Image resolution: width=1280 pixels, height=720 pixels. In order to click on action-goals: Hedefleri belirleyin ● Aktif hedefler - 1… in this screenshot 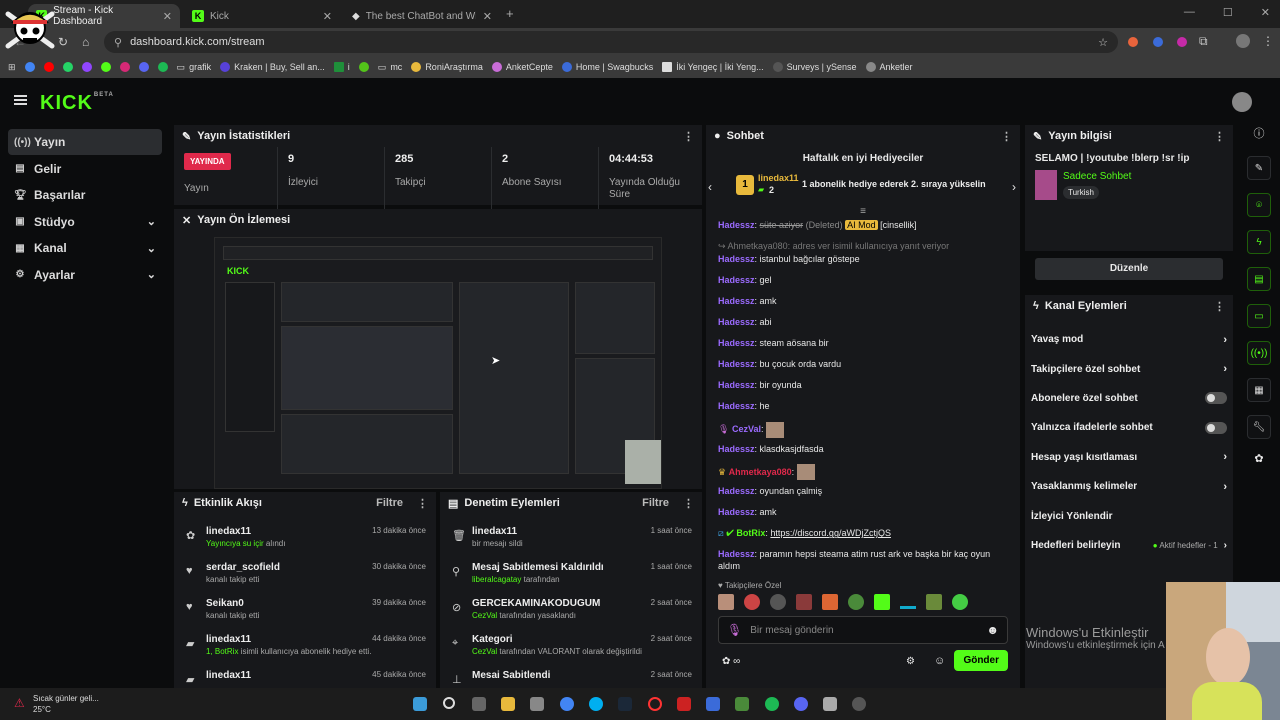, I will do `click(1129, 545)`.